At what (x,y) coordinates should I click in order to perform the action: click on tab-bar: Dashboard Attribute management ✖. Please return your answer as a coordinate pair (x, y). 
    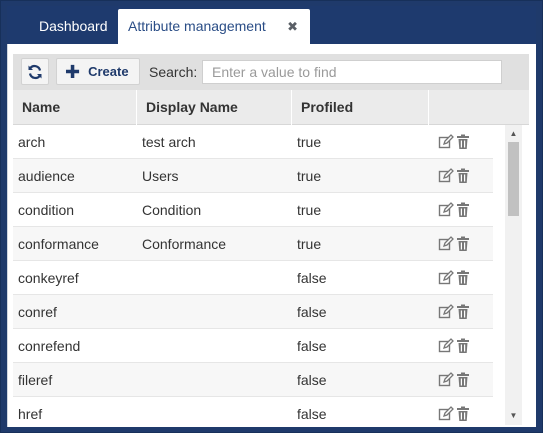
    Looking at the image, I should click on (271, 25).